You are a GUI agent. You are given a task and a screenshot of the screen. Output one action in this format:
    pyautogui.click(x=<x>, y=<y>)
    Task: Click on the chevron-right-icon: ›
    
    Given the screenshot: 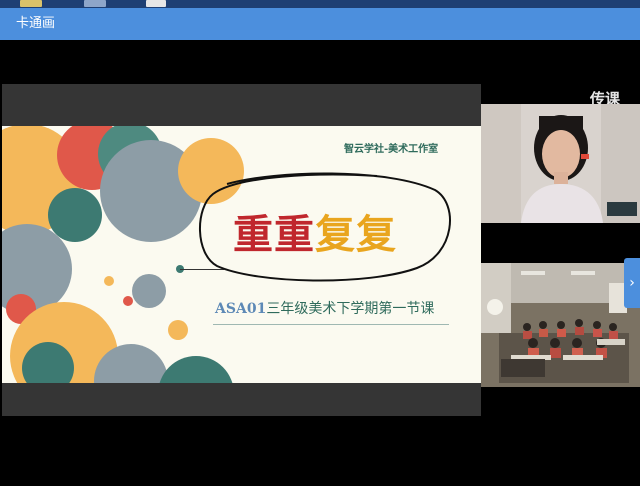 What is the action you would take?
    pyautogui.click(x=632, y=283)
    